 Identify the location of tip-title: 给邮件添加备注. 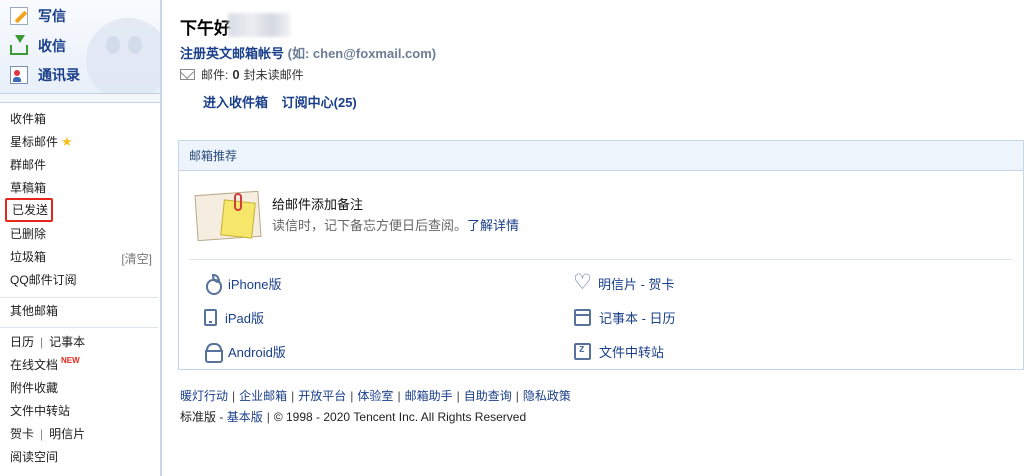
(318, 204).